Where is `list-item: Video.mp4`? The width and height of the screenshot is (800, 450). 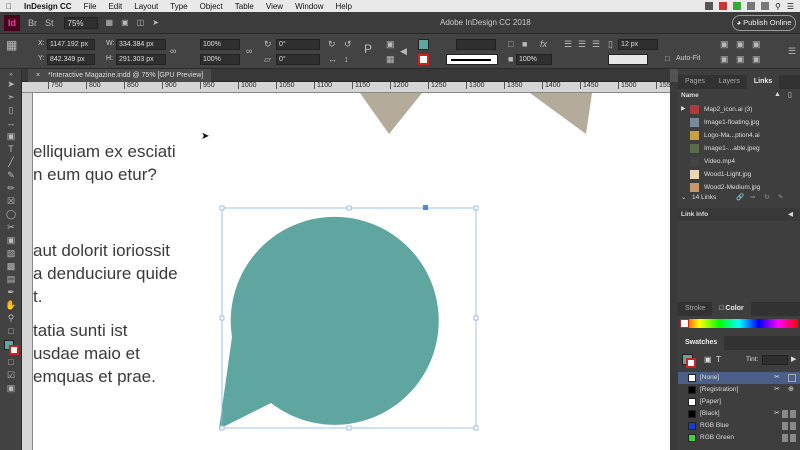 list-item: Video.mp4 is located at coordinates (739, 161).